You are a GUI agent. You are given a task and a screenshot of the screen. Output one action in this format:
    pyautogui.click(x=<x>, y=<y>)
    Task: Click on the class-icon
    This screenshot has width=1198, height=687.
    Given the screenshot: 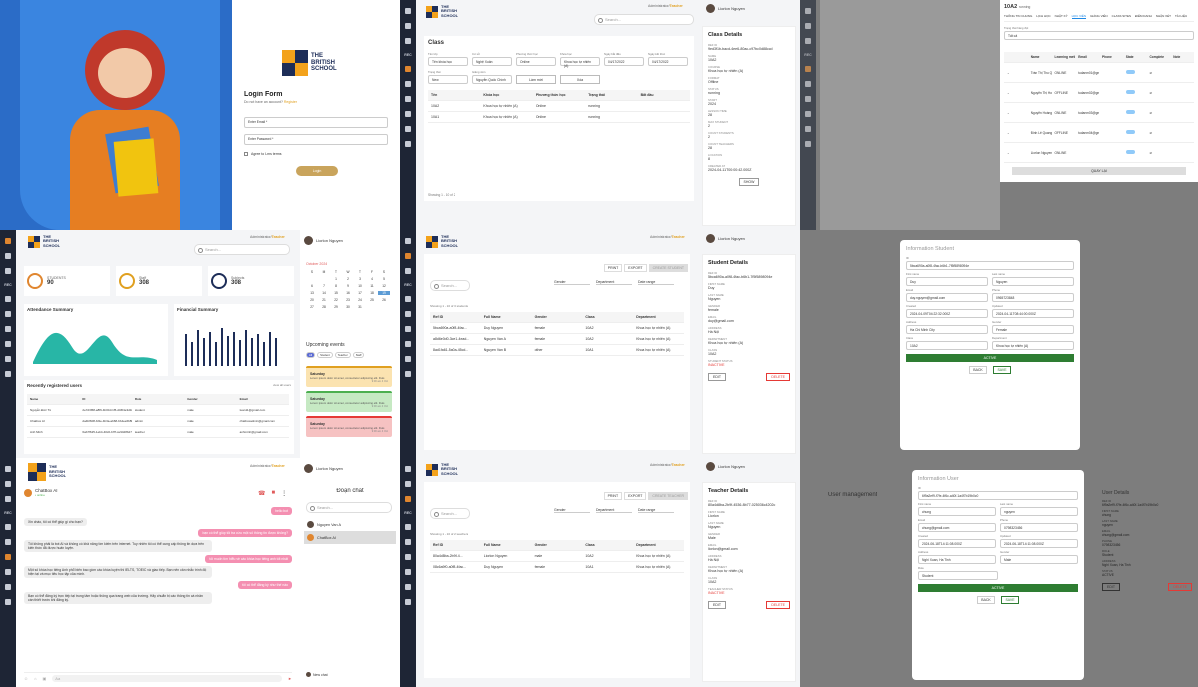 What is the action you would take?
    pyautogui.click(x=408, y=41)
    